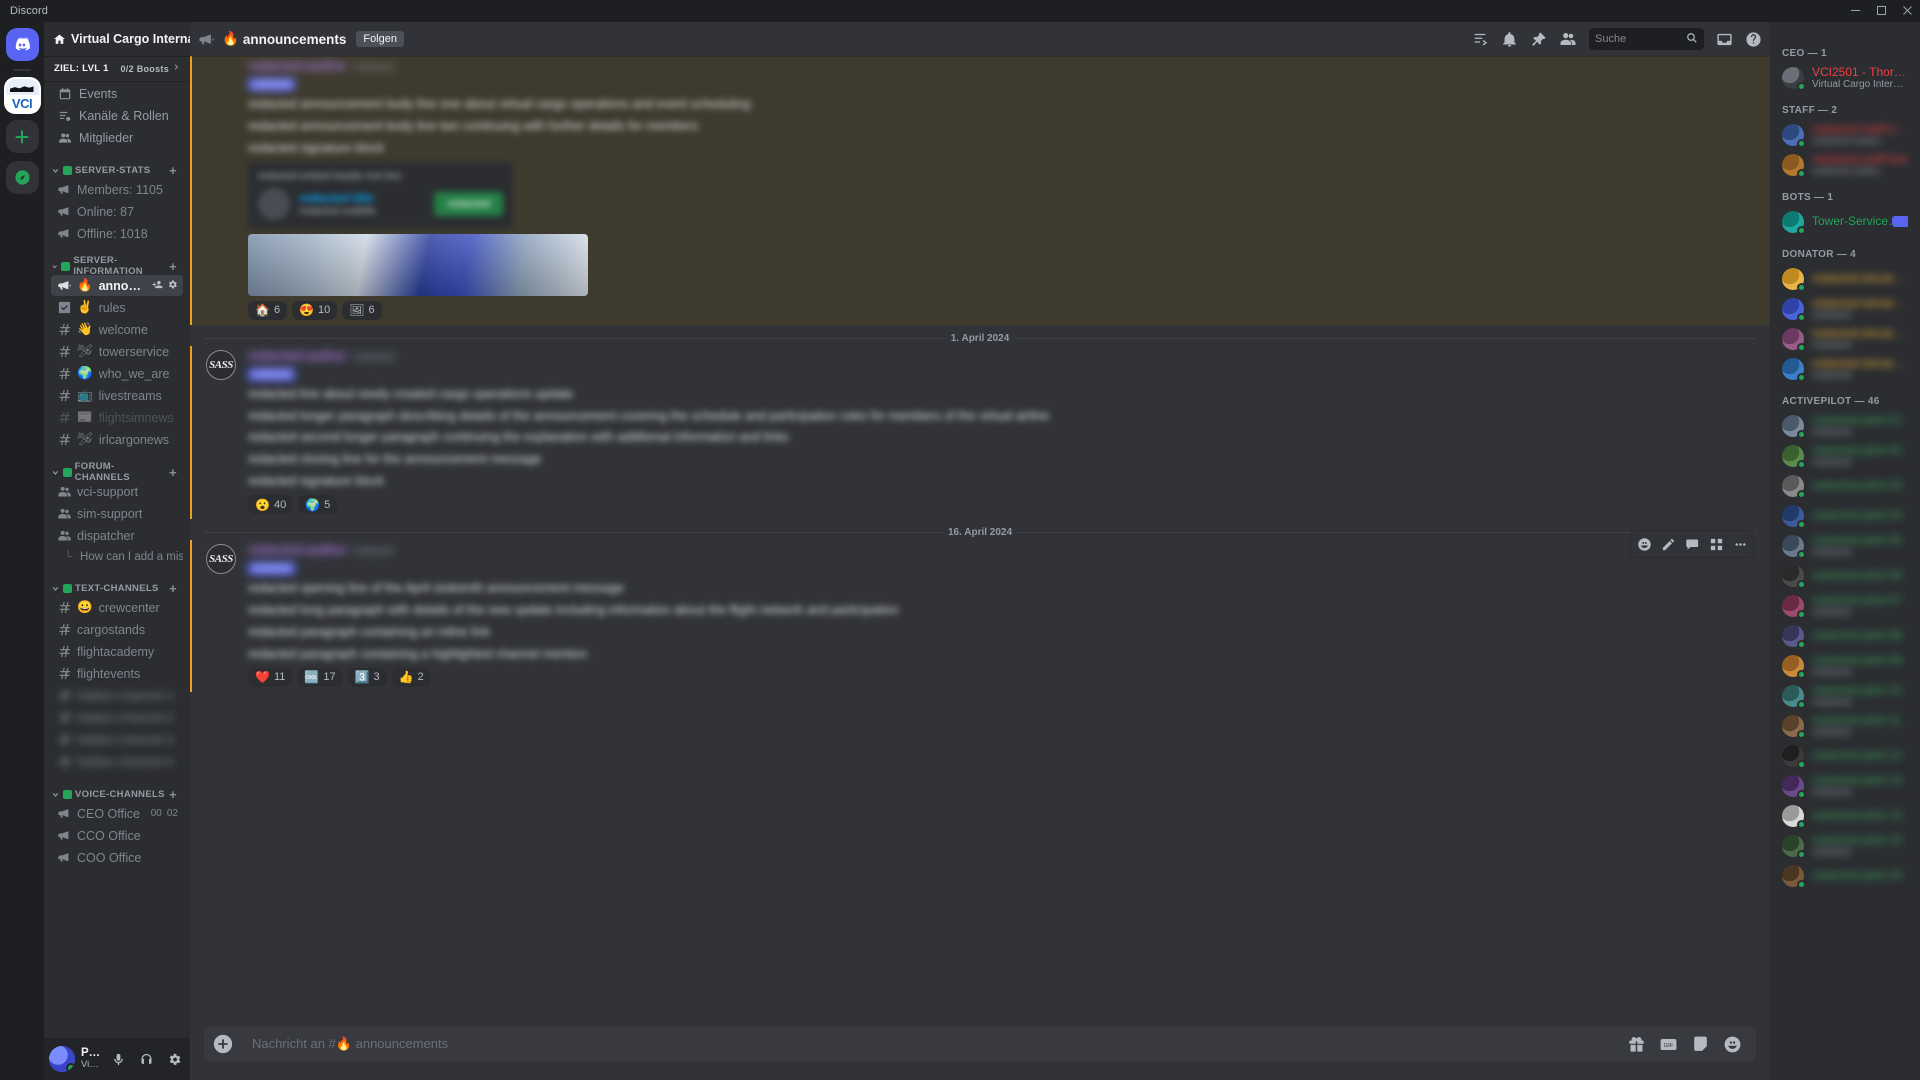  I want to click on gift-icon, so click(1636, 1044).